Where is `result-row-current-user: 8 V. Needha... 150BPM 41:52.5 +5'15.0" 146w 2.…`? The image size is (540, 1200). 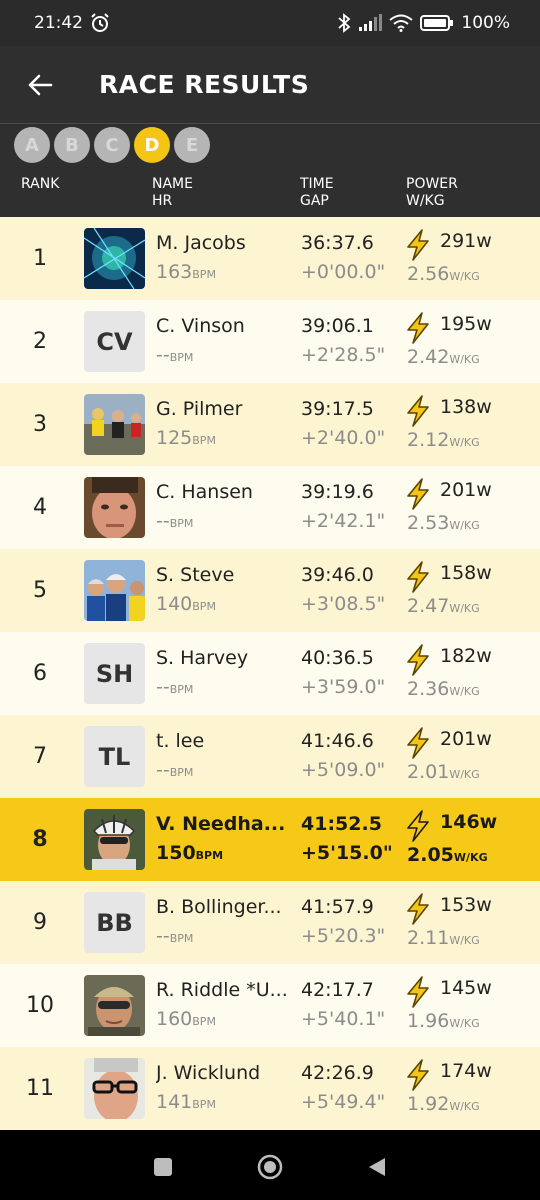 result-row-current-user: 8 V. Needha... 150BPM 41:52.5 +5'15.0" 146w 2.… is located at coordinates (270, 839).